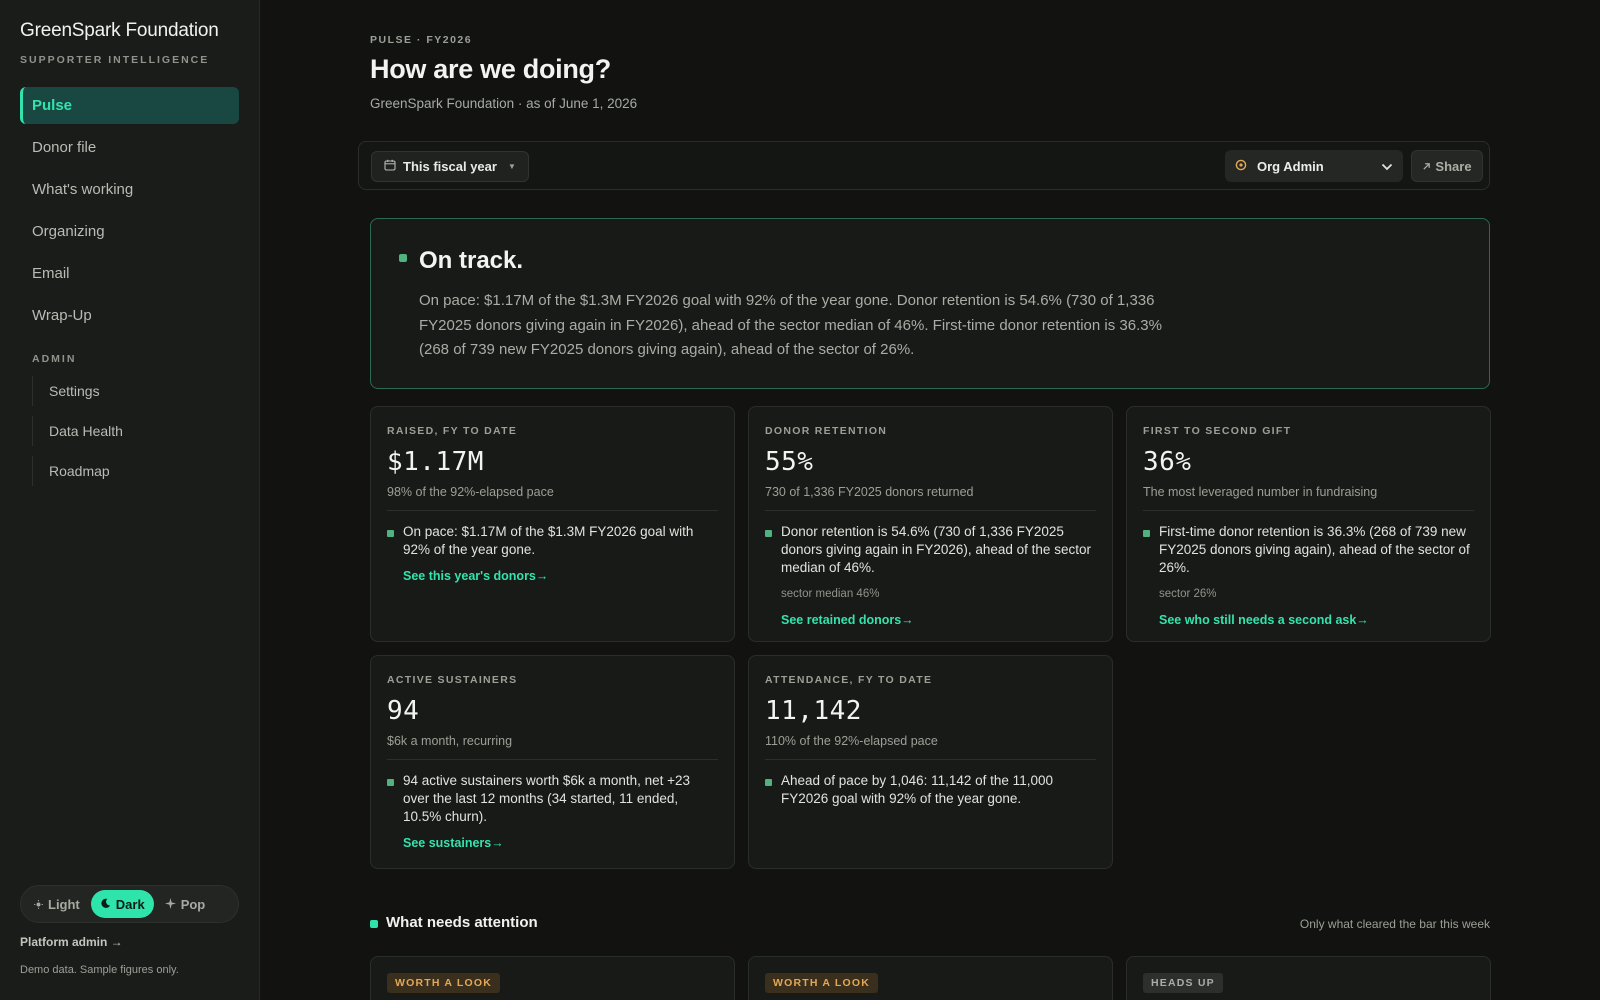 Image resolution: width=1600 pixels, height=1000 pixels. Describe the element at coordinates (924, 165) in the screenshot. I see `toolbar: This fiscal year ▼ Org Admin Share` at that location.